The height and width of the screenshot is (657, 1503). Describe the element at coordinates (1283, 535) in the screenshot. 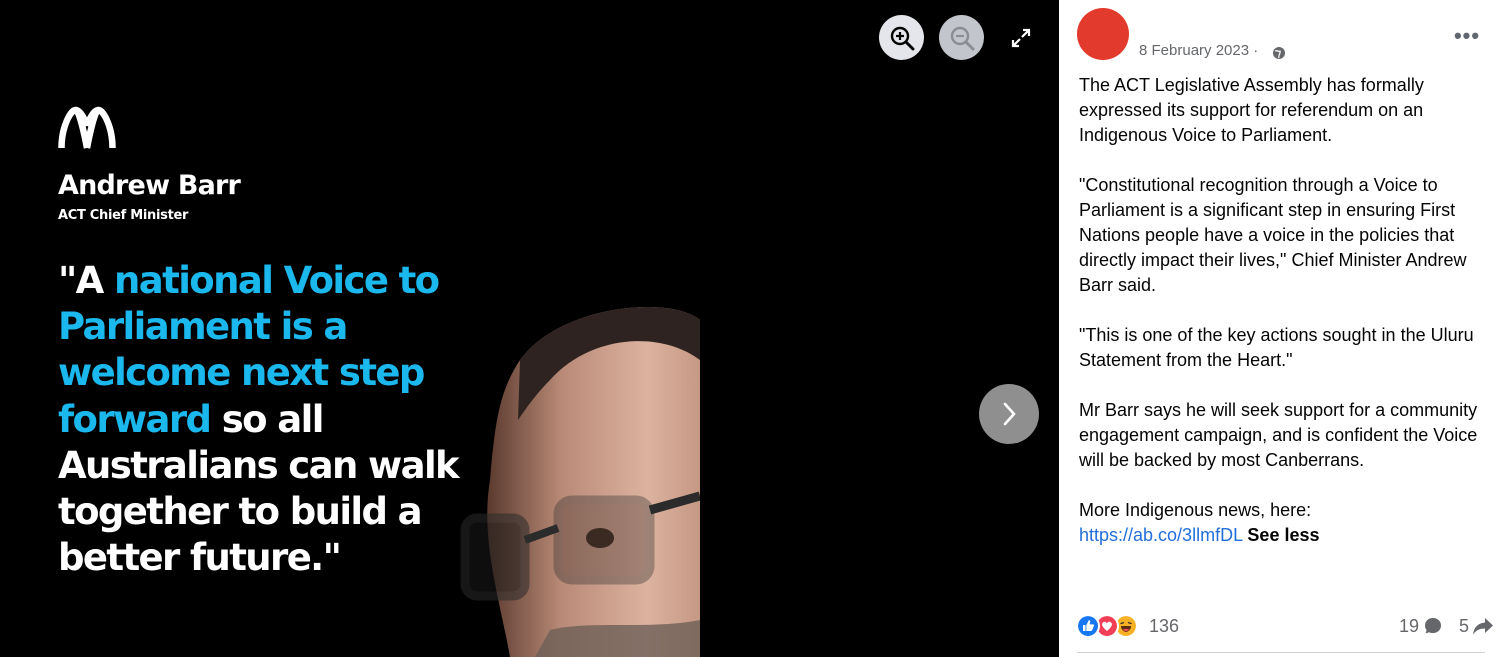

I see `see-less-button: See less` at that location.